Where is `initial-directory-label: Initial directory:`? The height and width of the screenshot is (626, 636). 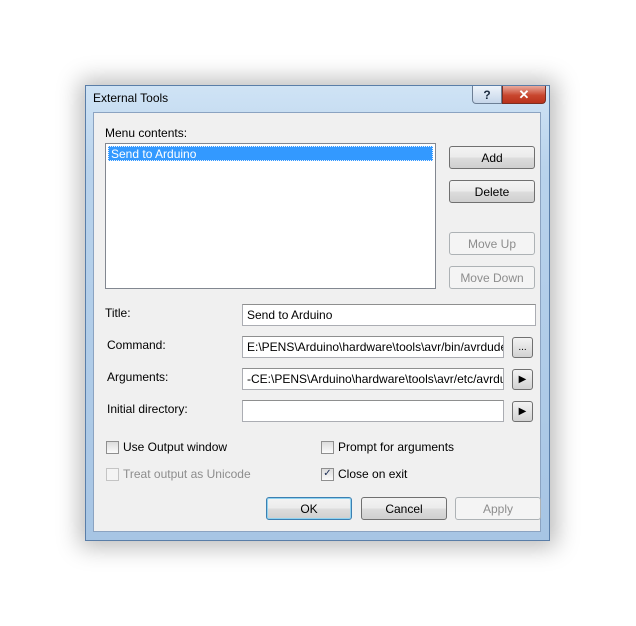
initial-directory-label: Initial directory: is located at coordinates (147, 409).